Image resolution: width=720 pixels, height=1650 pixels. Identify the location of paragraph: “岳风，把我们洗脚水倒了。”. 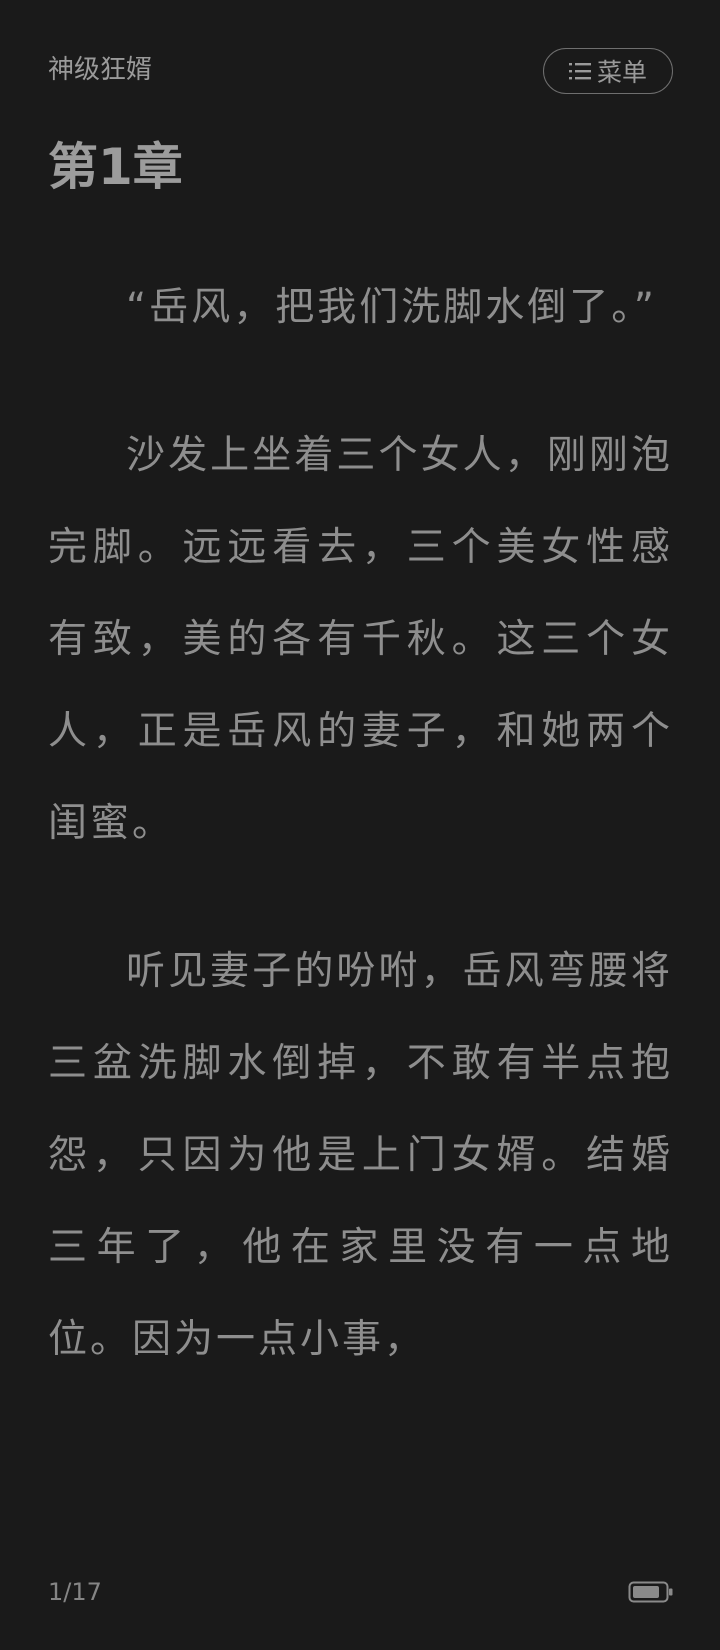
(391, 307).